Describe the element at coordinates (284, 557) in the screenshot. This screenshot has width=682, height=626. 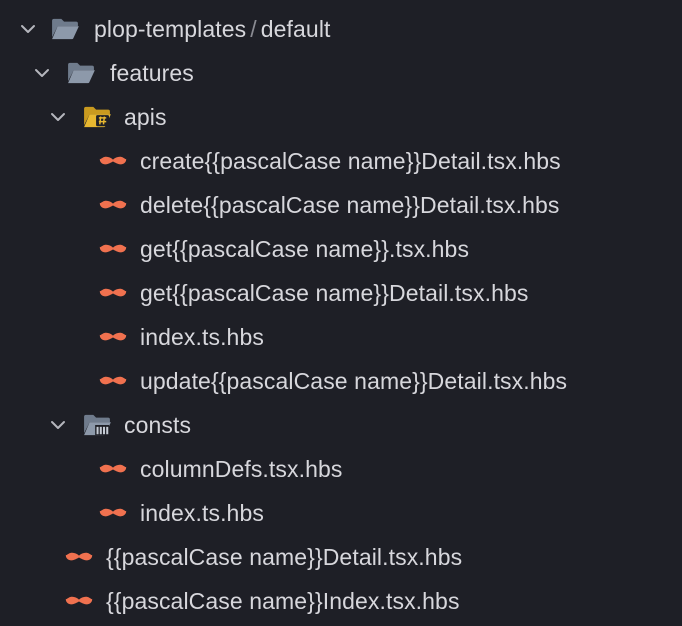
I see `file-label: {{pascalCase name}}Detail.tsx.hbs` at that location.